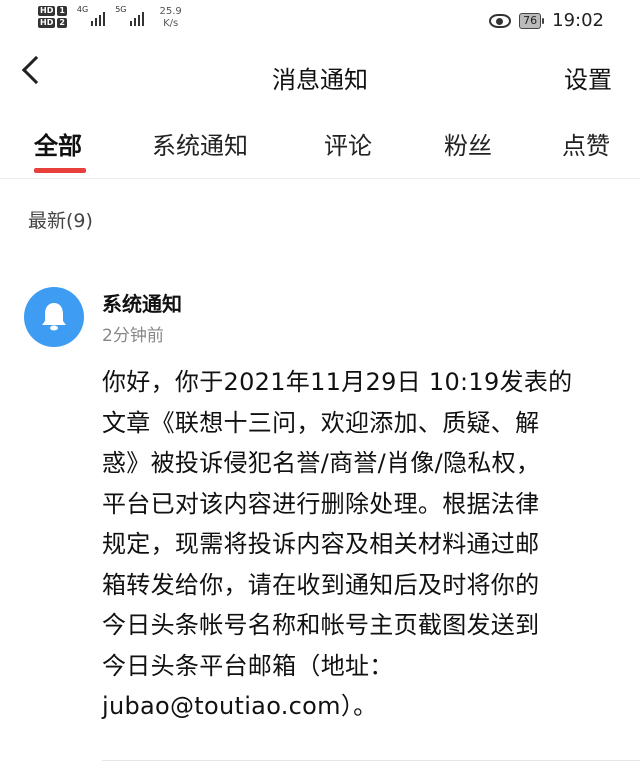  I want to click on header: 消息通知 设置, so click(320, 76).